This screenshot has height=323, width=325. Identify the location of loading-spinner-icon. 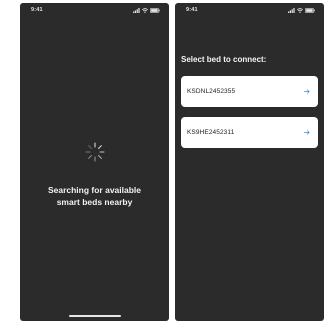
(94, 152).